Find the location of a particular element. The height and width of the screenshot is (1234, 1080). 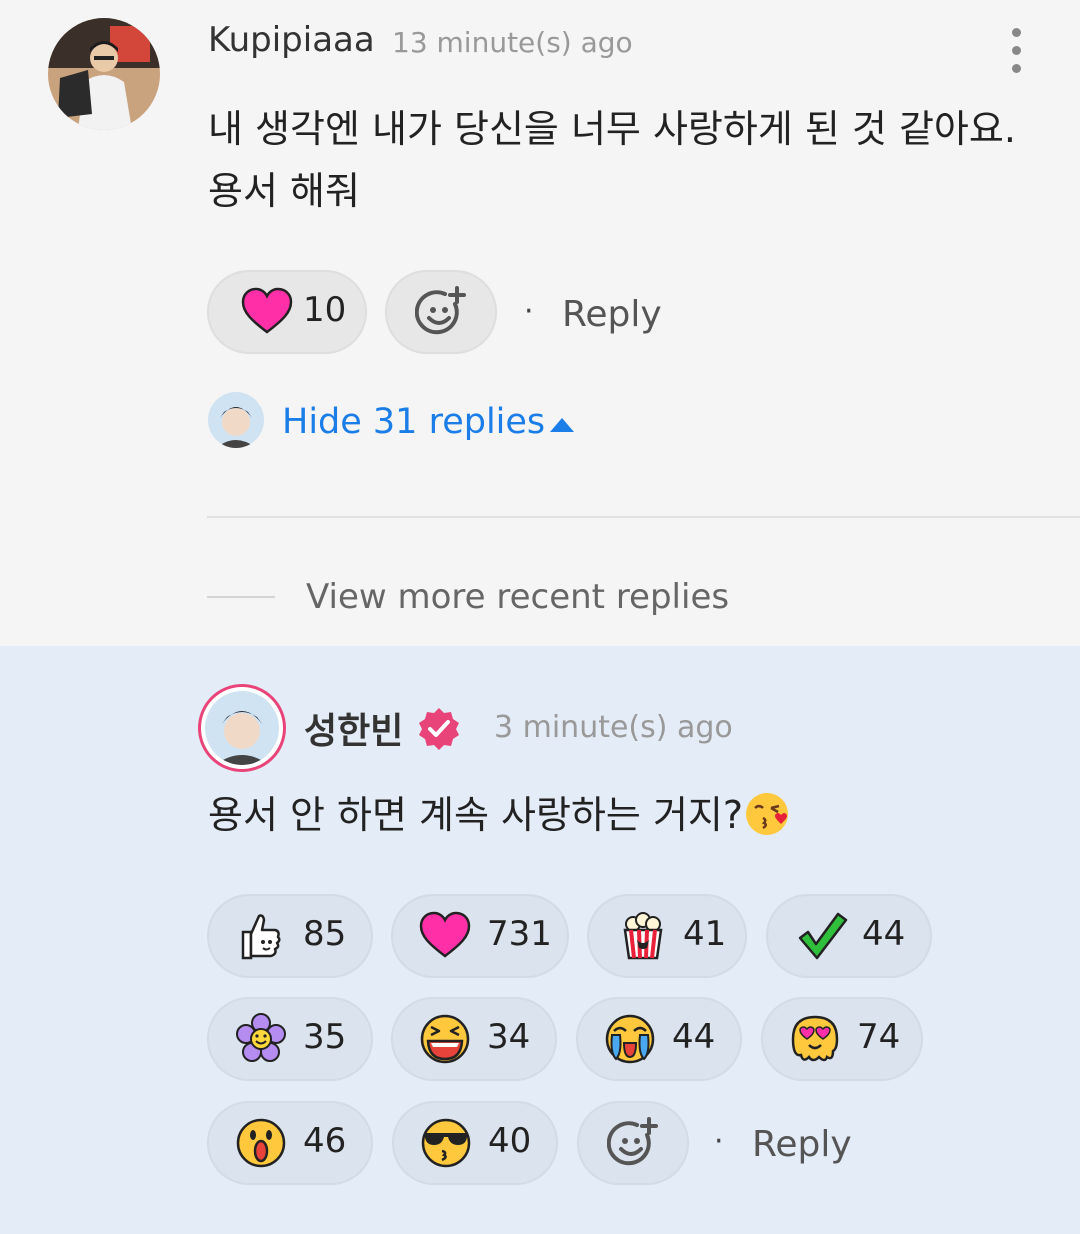

reaction-flower-button: 35 is located at coordinates (290, 1039).